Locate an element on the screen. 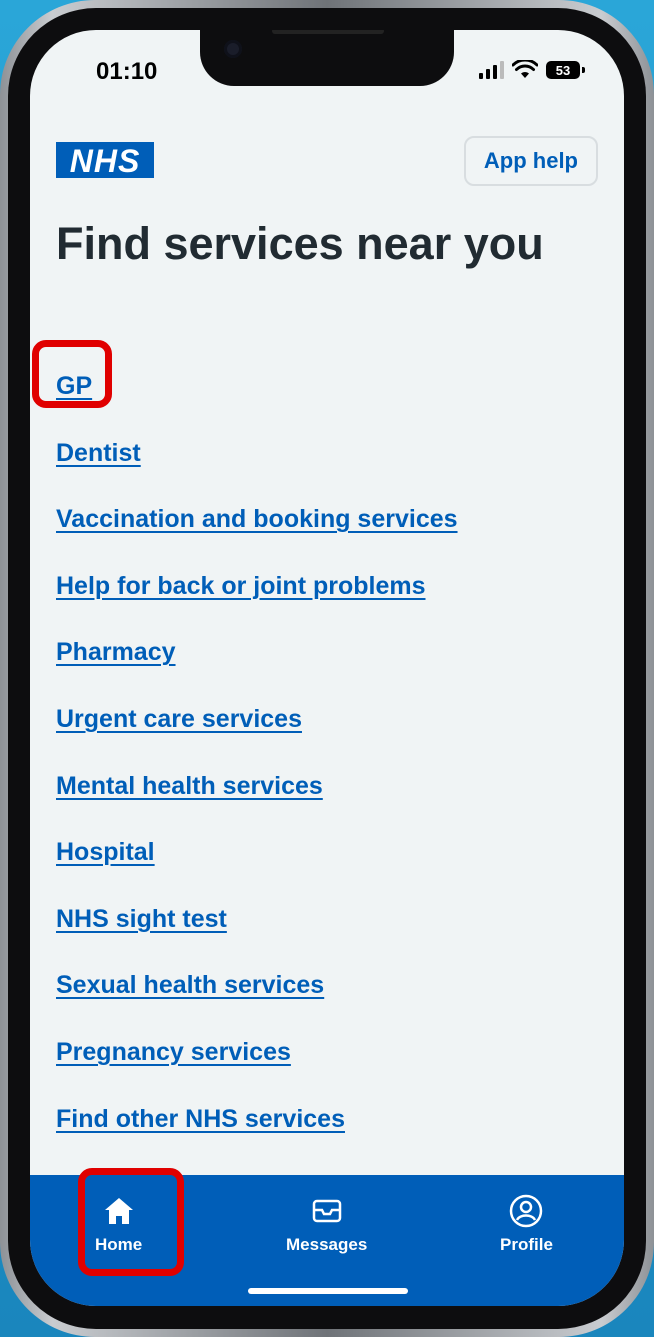 This screenshot has height=1337, width=654. user-circle-icon is located at coordinates (526, 1211).